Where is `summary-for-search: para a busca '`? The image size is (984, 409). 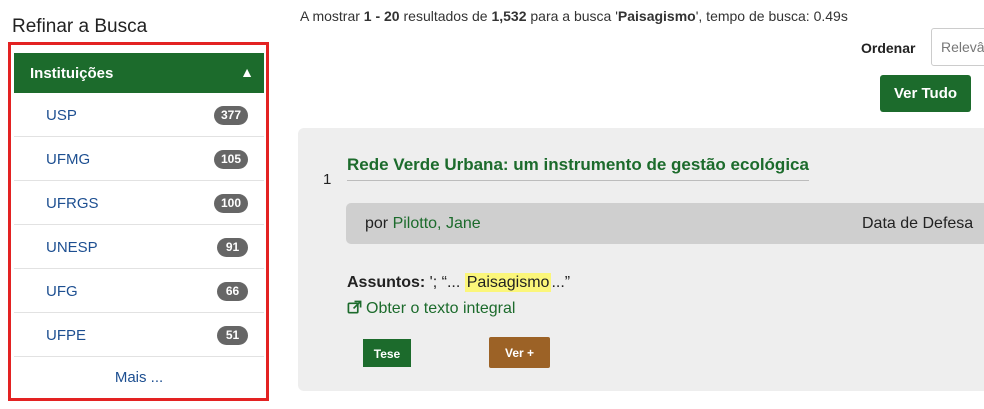
summary-for-search: para a busca ' is located at coordinates (572, 16).